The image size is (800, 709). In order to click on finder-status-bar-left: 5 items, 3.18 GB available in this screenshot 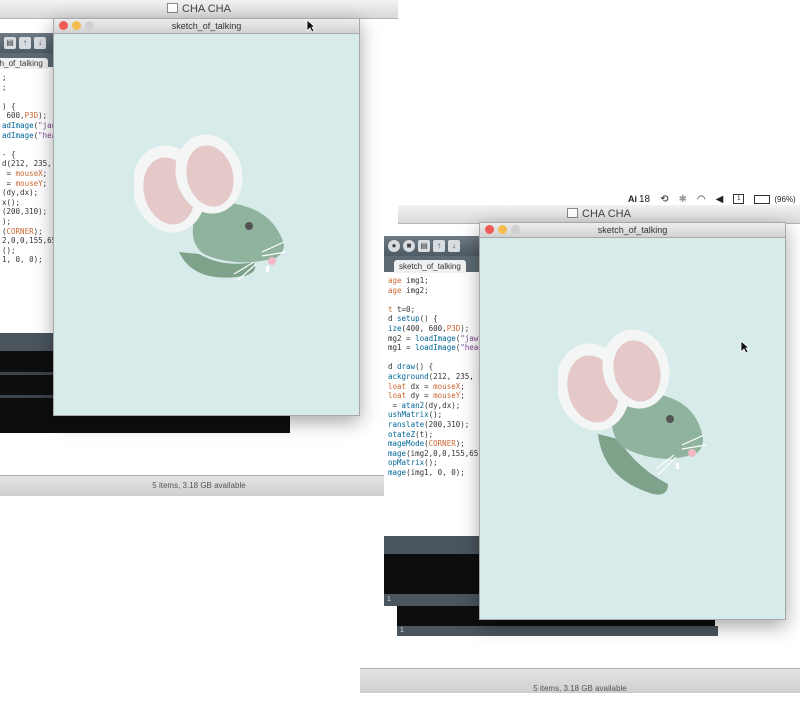, I will do `click(199, 485)`.